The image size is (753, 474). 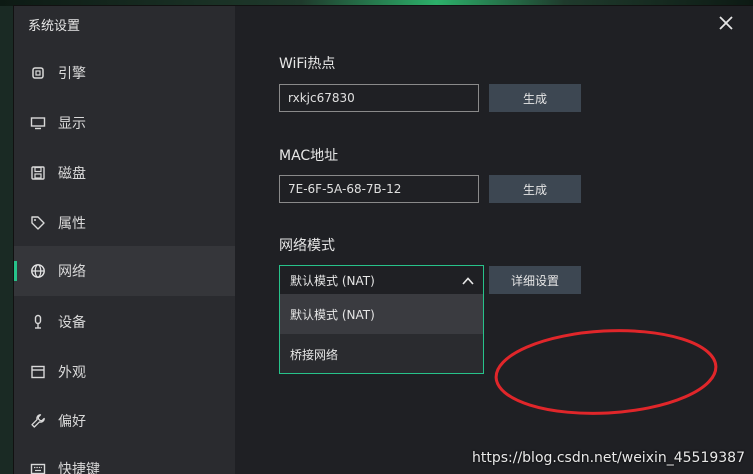 What do you see at coordinates (38, 372) in the screenshot?
I see `window-icon` at bounding box center [38, 372].